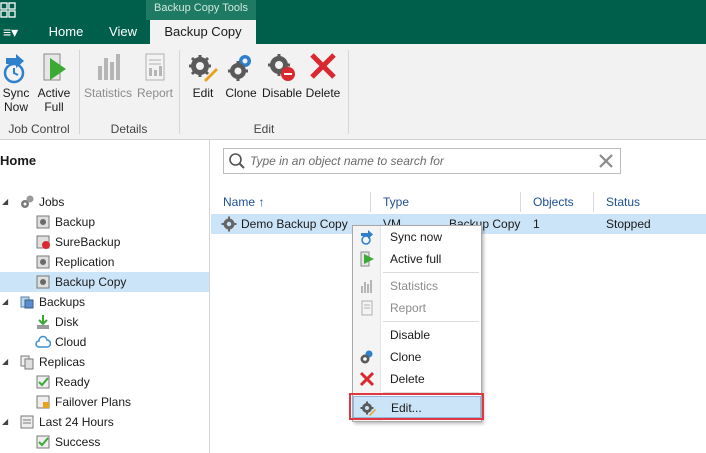 This screenshot has width=706, height=453. Describe the element at coordinates (282, 84) in the screenshot. I see `disable-button: Disable` at that location.